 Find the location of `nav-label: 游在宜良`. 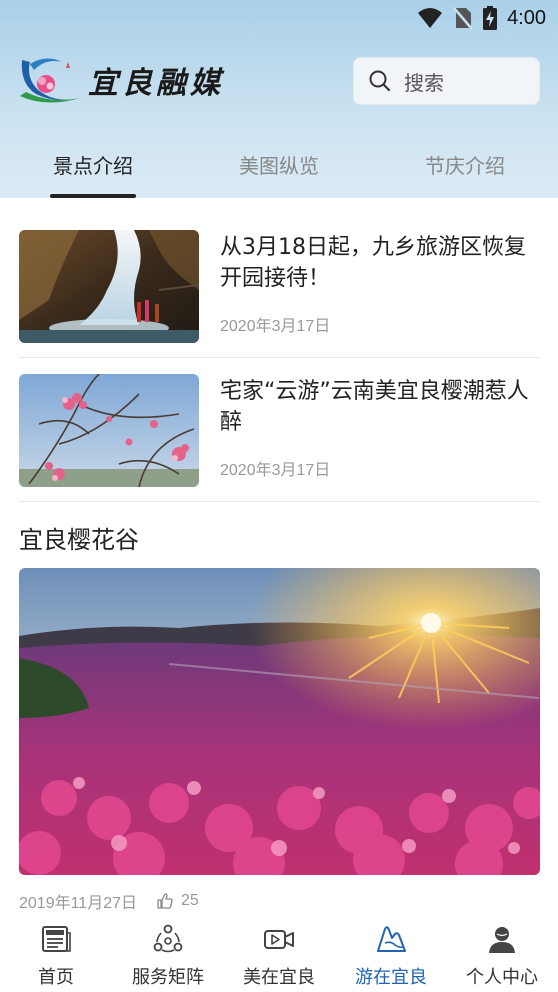

nav-label: 游在宜良 is located at coordinates (391, 977).